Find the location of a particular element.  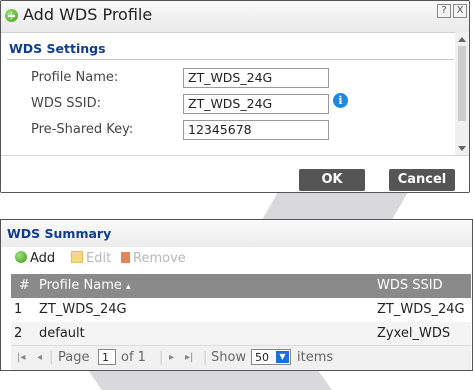

edit-button: Edit is located at coordinates (91, 258).